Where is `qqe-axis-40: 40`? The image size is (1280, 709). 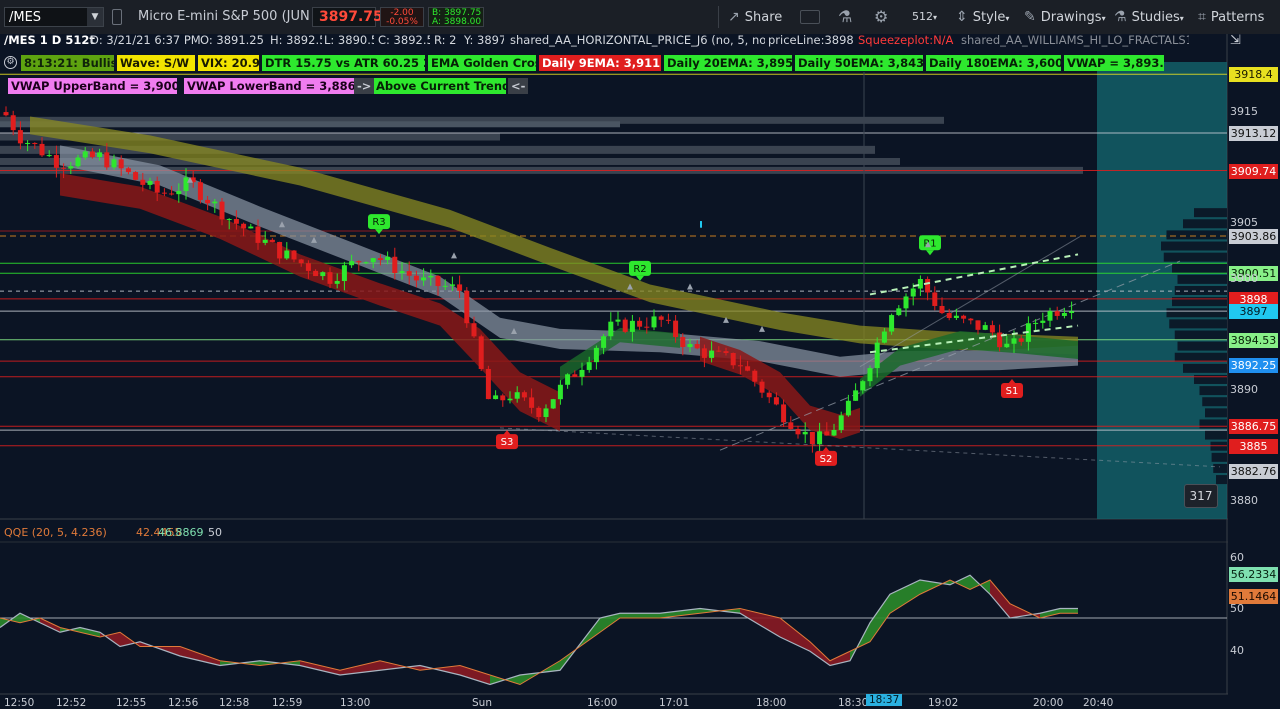
qqe-axis-40: 40 is located at coordinates (1237, 650).